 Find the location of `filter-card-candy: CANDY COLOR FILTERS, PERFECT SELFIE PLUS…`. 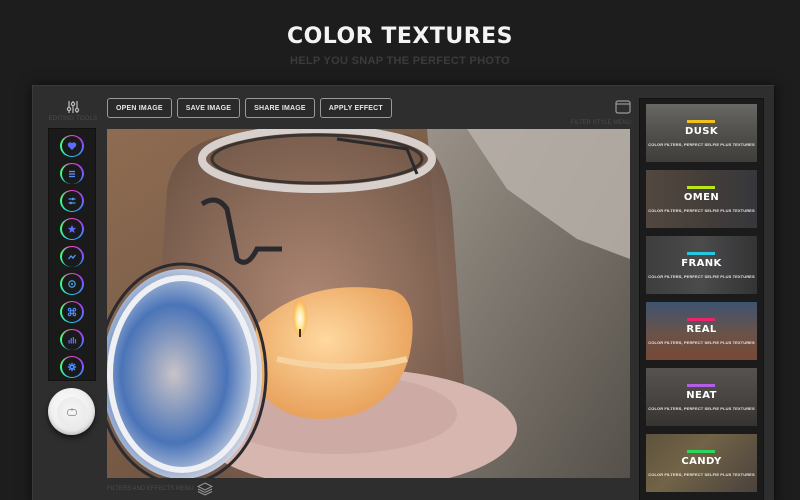

filter-card-candy: CANDY COLOR FILTERS, PERFECT SELFIE PLUS… is located at coordinates (701, 463).